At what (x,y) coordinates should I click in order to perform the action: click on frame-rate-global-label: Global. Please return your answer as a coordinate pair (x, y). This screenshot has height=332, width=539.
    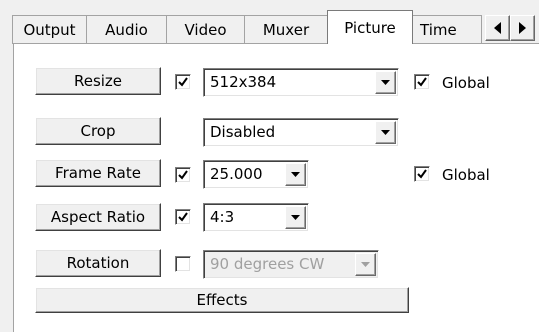
    Looking at the image, I should click on (466, 175).